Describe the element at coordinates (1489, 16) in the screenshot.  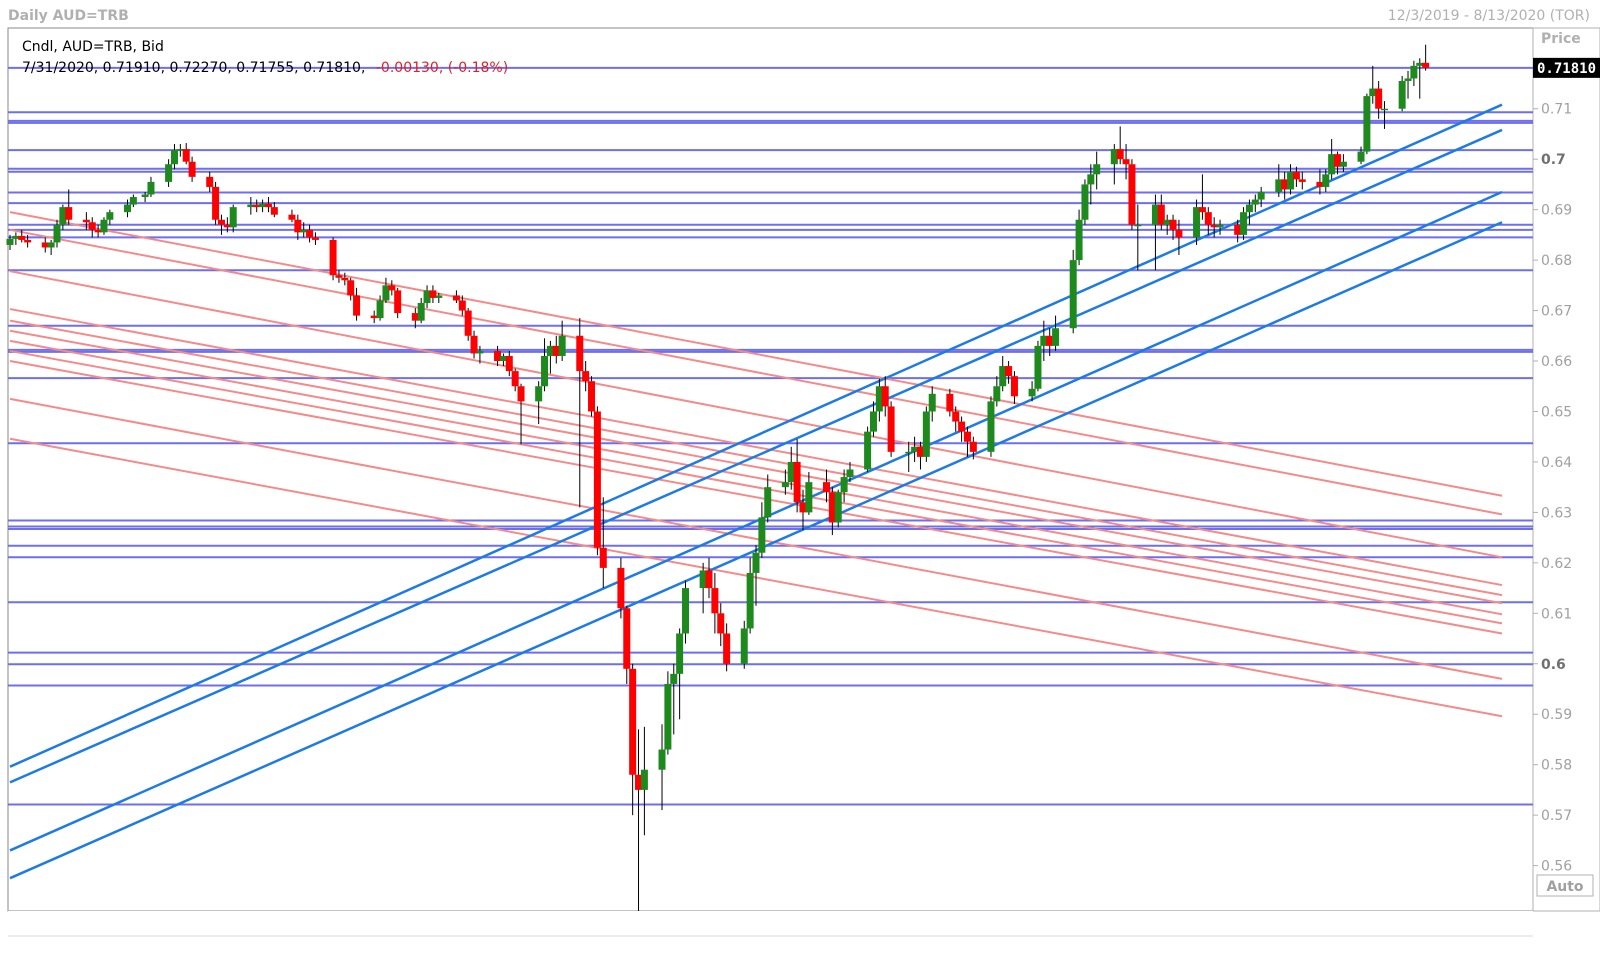
I see `date-range: 12/3/2019 - 8/13/2020 (TOR)` at that location.